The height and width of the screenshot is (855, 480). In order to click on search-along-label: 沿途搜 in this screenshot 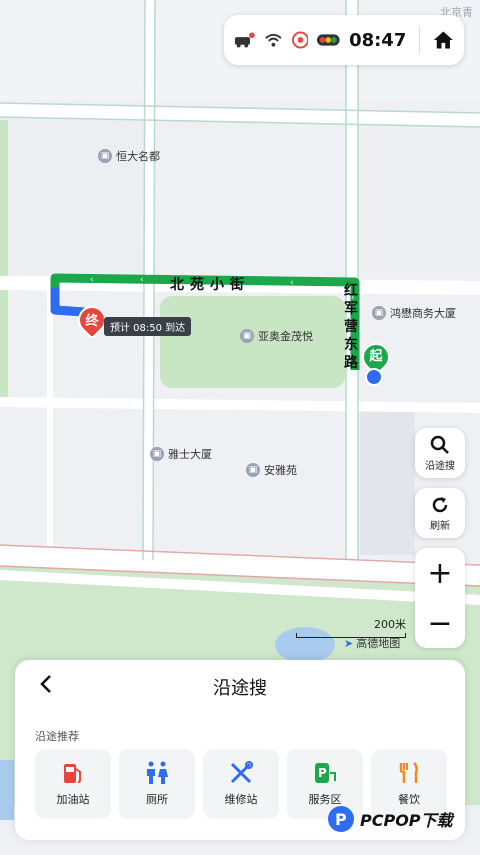, I will do `click(440, 466)`.